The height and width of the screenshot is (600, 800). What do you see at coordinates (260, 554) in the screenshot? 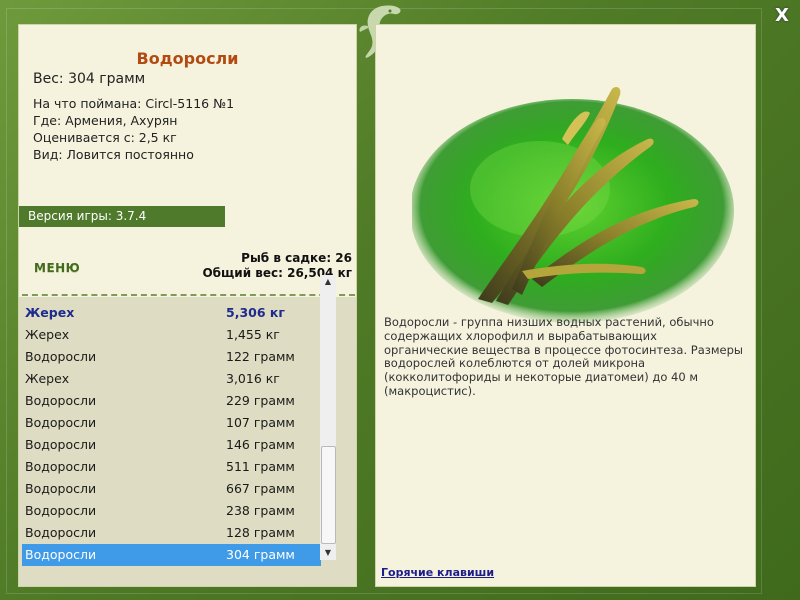
I see `catch-weight: 304 грамм` at bounding box center [260, 554].